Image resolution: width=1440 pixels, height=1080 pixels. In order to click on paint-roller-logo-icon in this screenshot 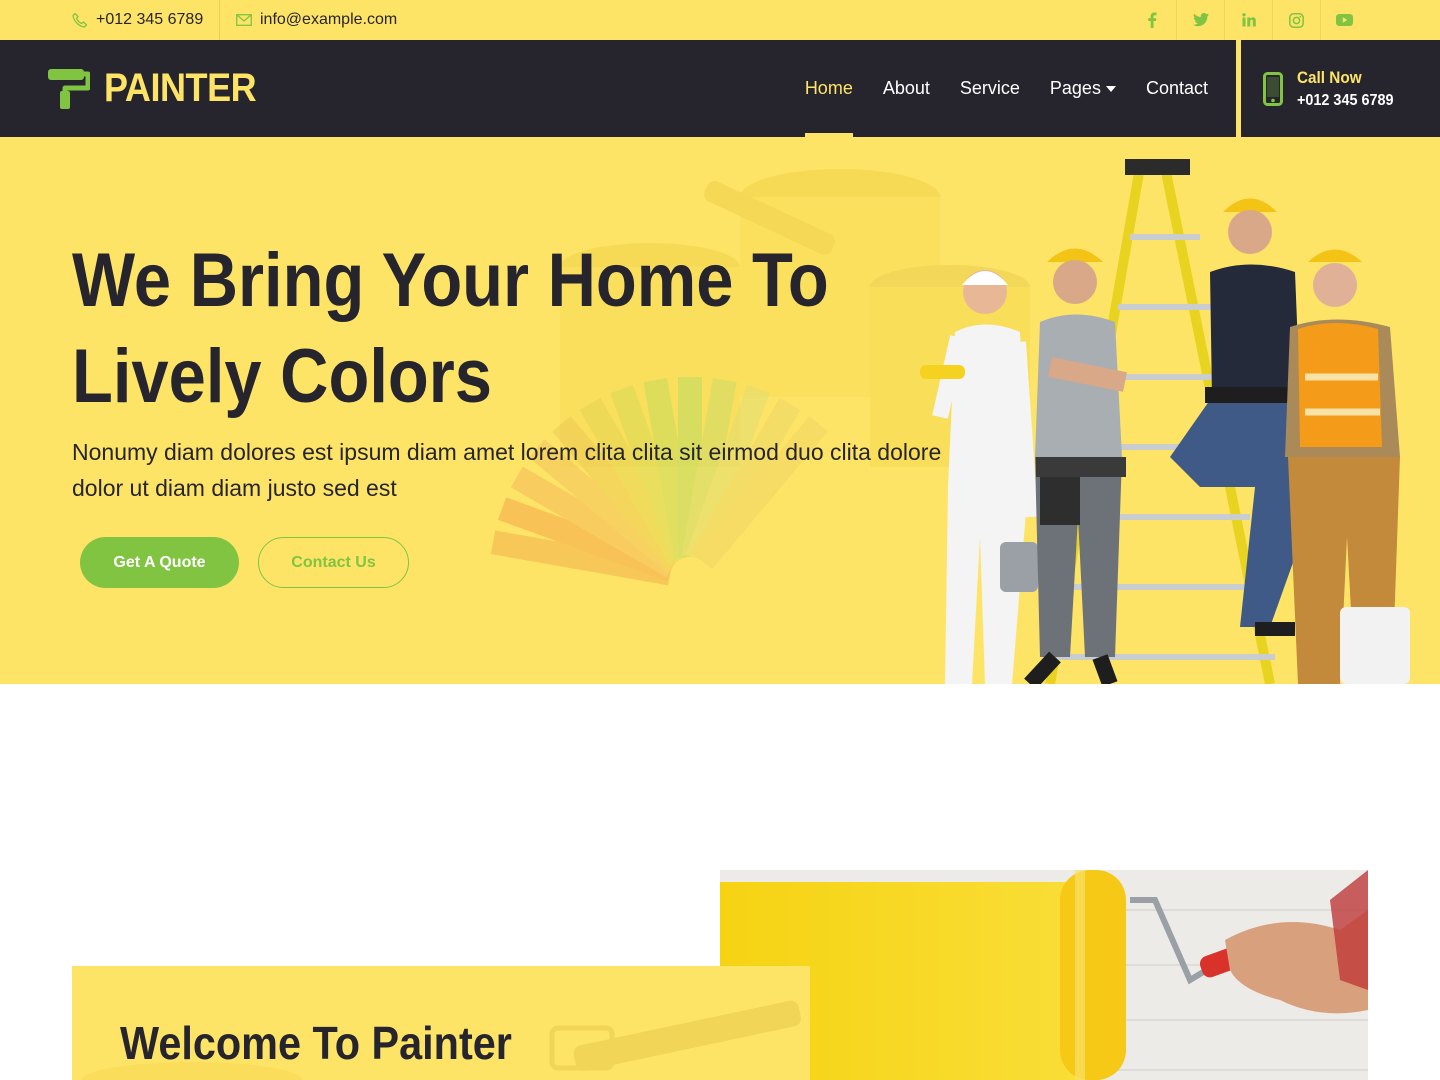, I will do `click(69, 88)`.